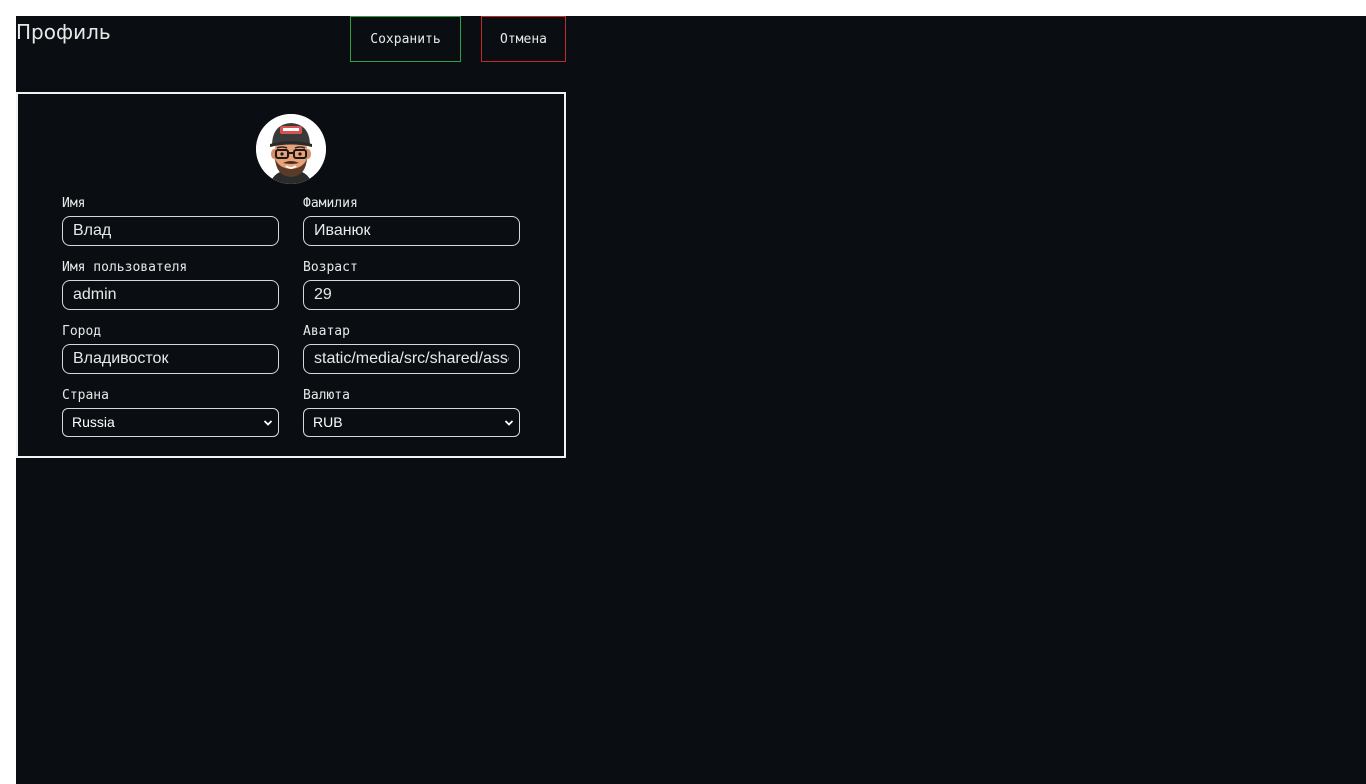 This screenshot has height=784, width=1366. I want to click on age-field: Возраст, so click(411, 285).